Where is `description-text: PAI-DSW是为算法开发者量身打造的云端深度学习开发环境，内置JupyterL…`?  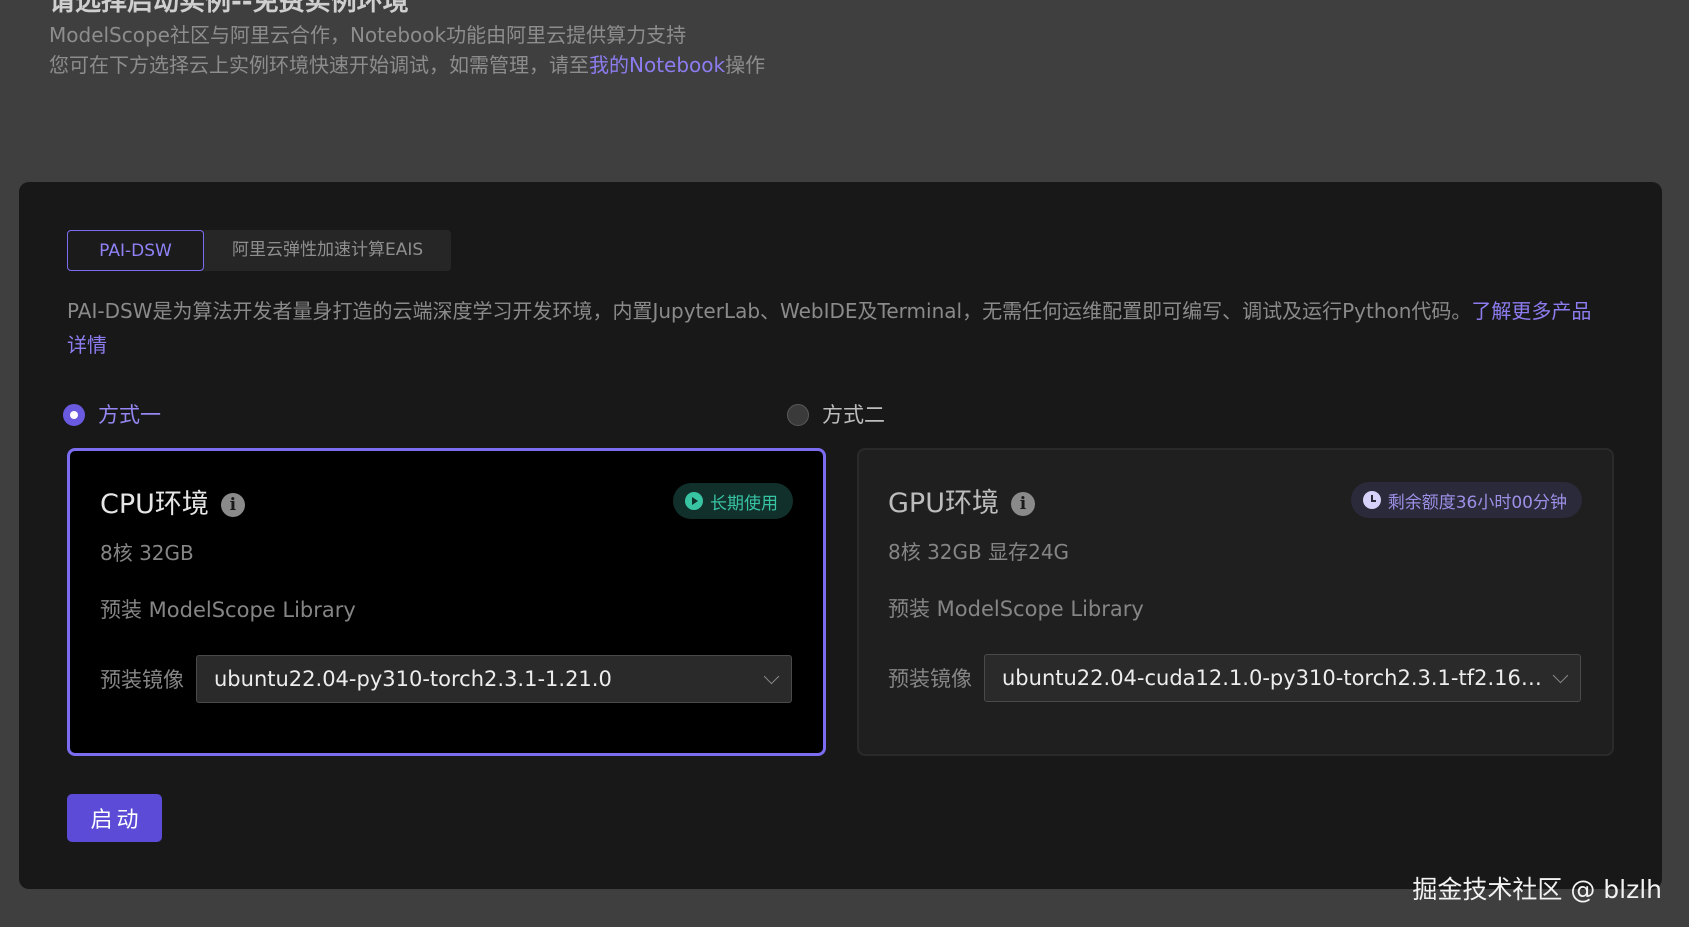
description-text: PAI-DSW是为算法开发者量身打造的云端深度学习开发环境，内置JupyterL… is located at coordinates (769, 311).